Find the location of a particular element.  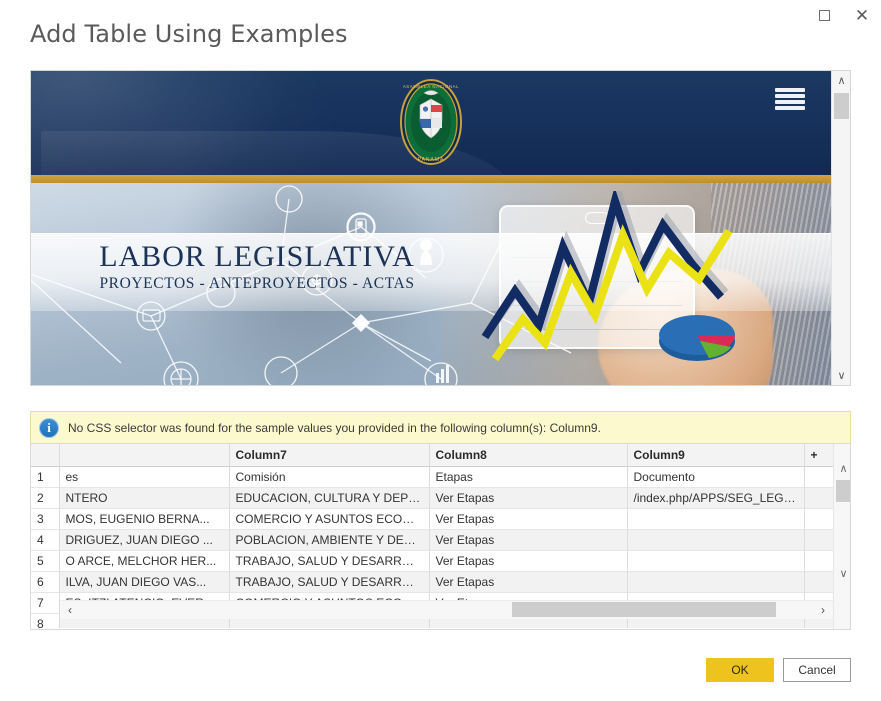

info-icon: i is located at coordinates (49, 427).